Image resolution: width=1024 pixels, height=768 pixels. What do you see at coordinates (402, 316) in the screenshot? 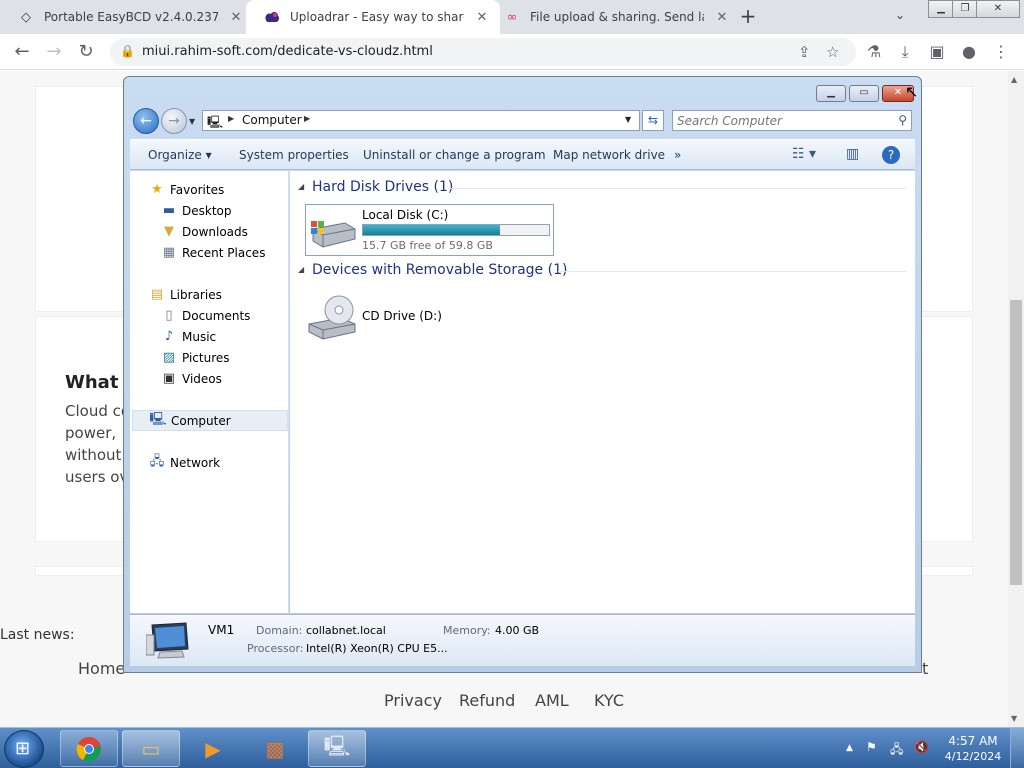
I see `cd-drive-name: CD Drive (D:)` at bounding box center [402, 316].